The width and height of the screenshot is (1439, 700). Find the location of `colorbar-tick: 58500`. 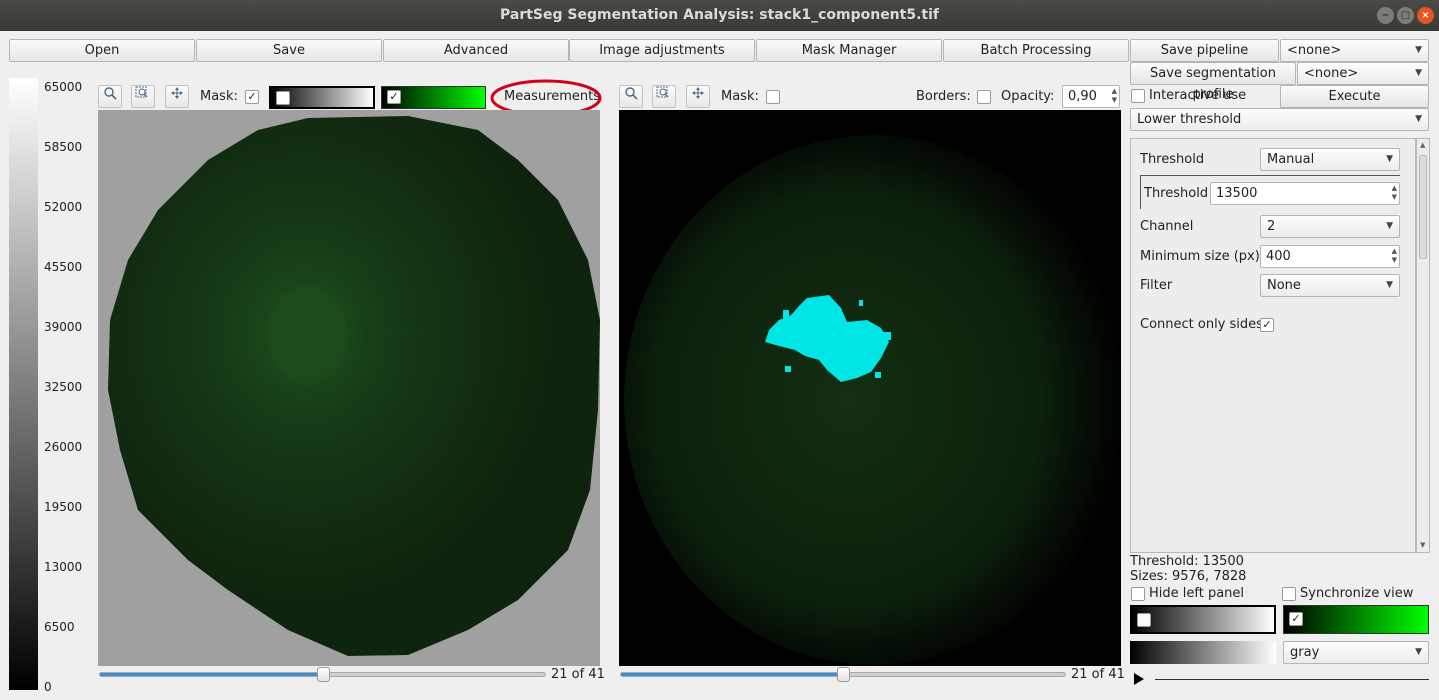

colorbar-tick: 58500 is located at coordinates (63, 147).